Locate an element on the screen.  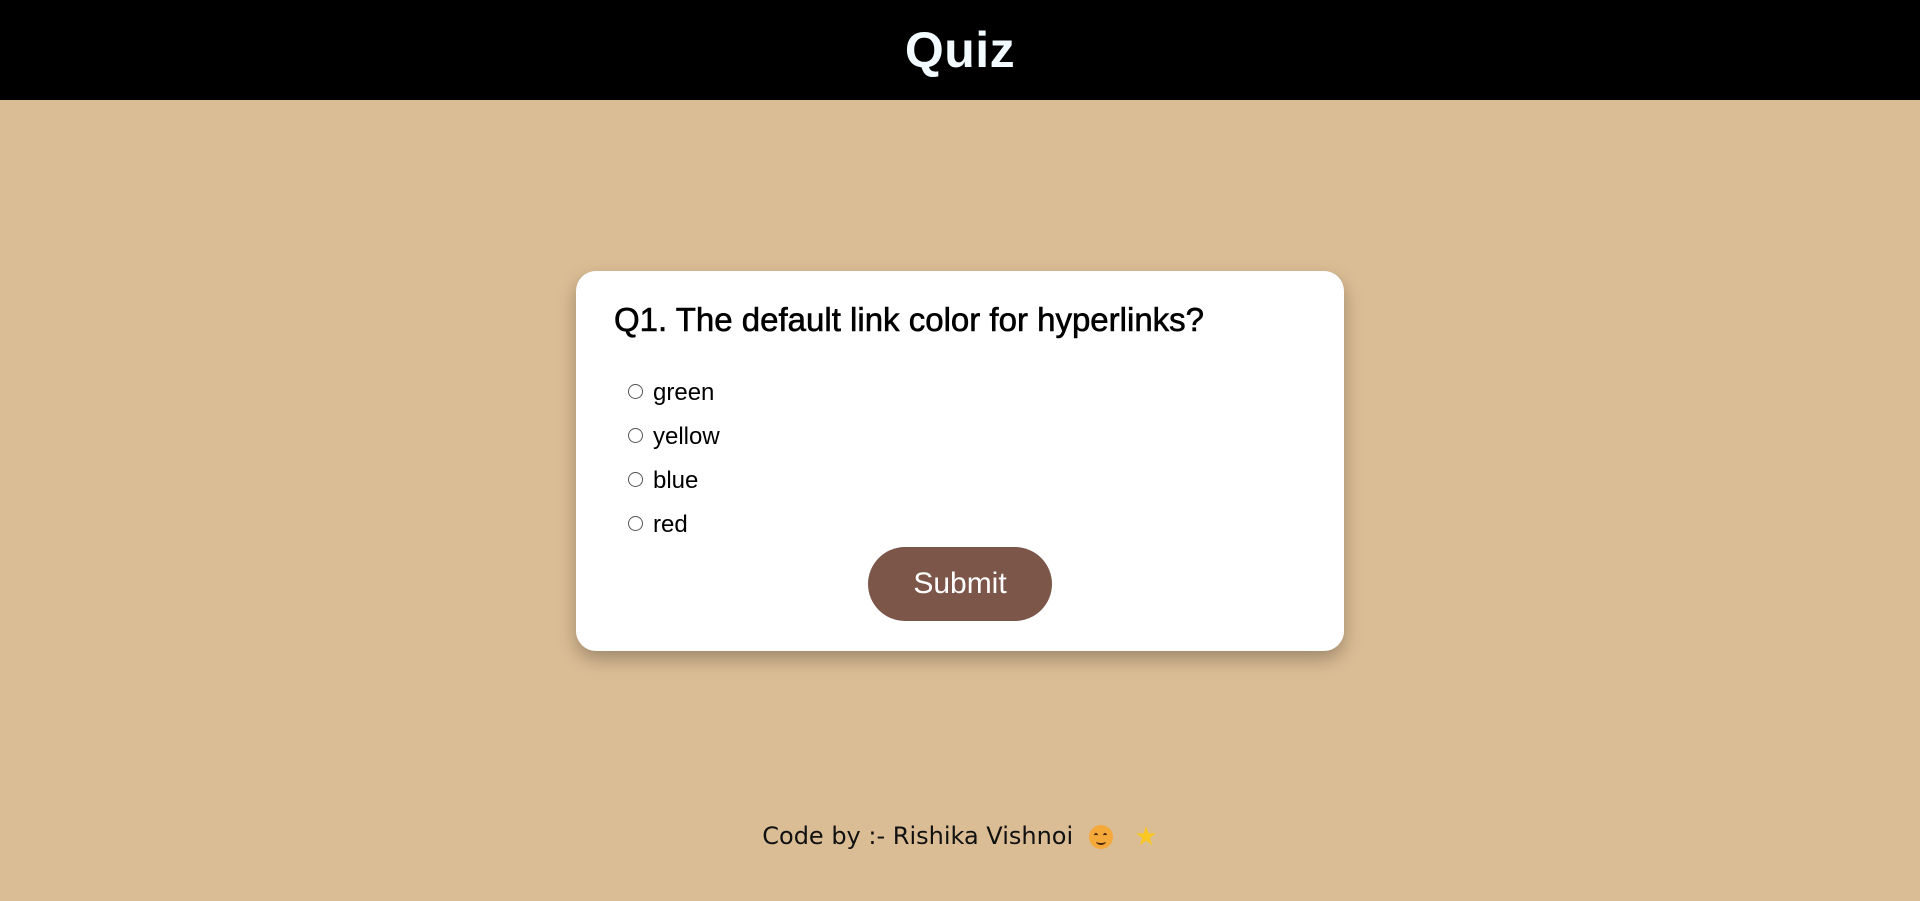
footer: Code by :- Rishika Vishnoi ★ is located at coordinates (960, 836).